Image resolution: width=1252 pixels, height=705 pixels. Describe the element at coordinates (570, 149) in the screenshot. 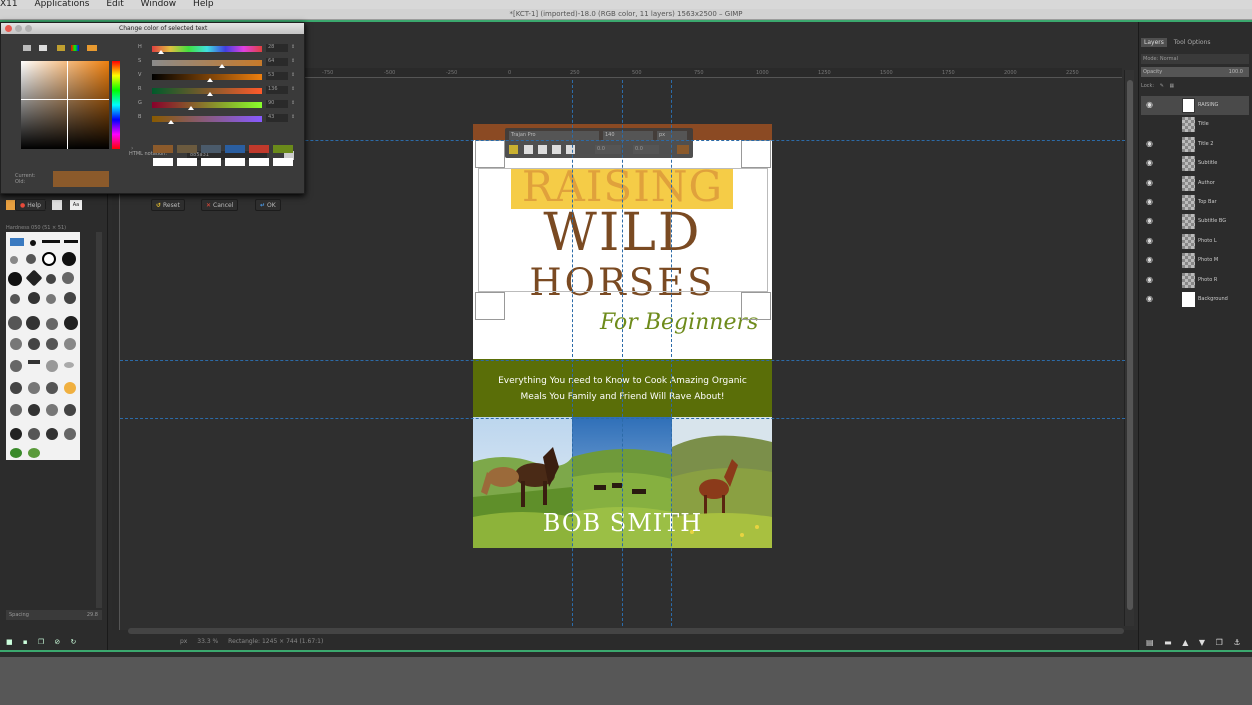

I see `strikethrough-icon` at that location.